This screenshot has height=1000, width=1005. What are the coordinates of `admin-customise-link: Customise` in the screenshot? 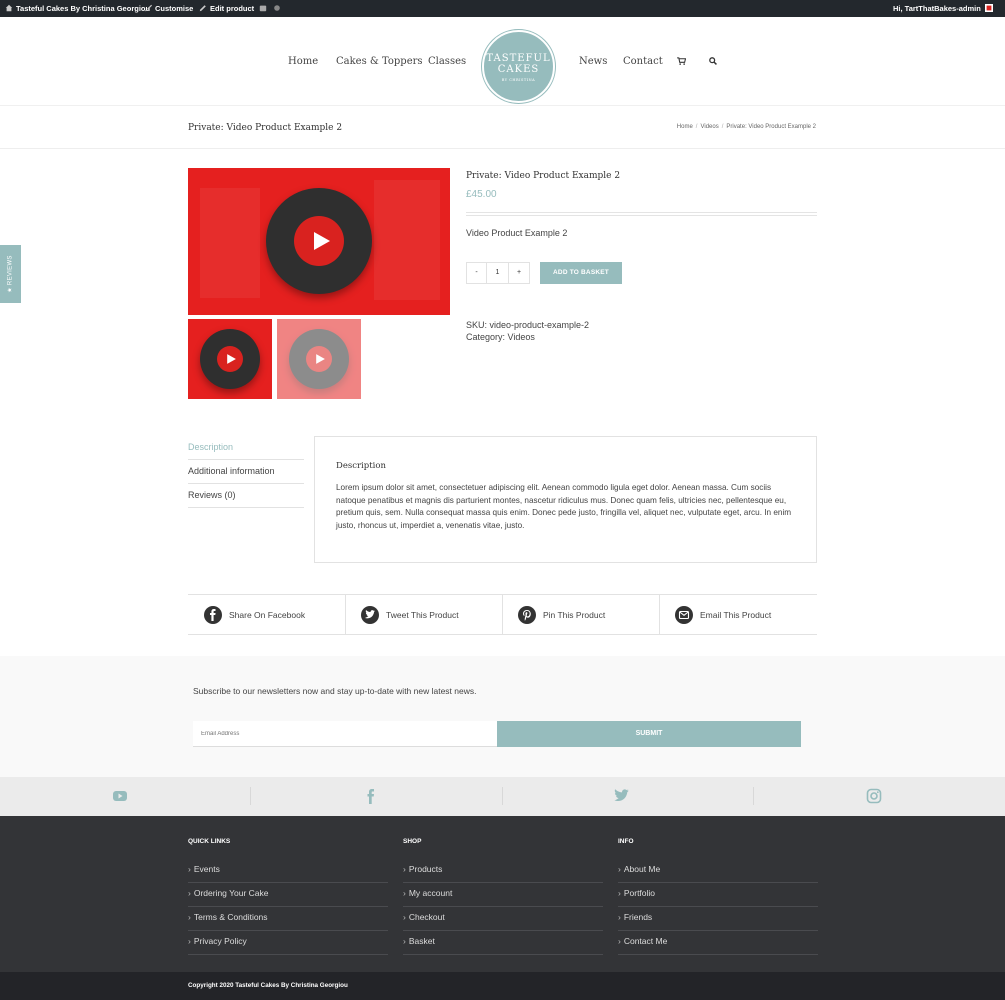 It's located at (168, 8).